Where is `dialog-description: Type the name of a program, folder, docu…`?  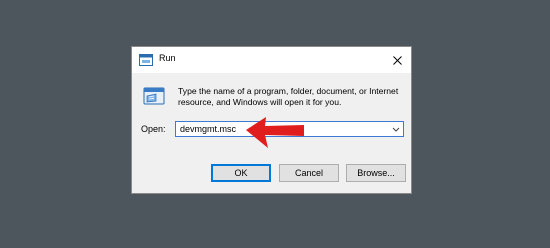
dialog-description: Type the name of a program, folder, docu… is located at coordinates (288, 96).